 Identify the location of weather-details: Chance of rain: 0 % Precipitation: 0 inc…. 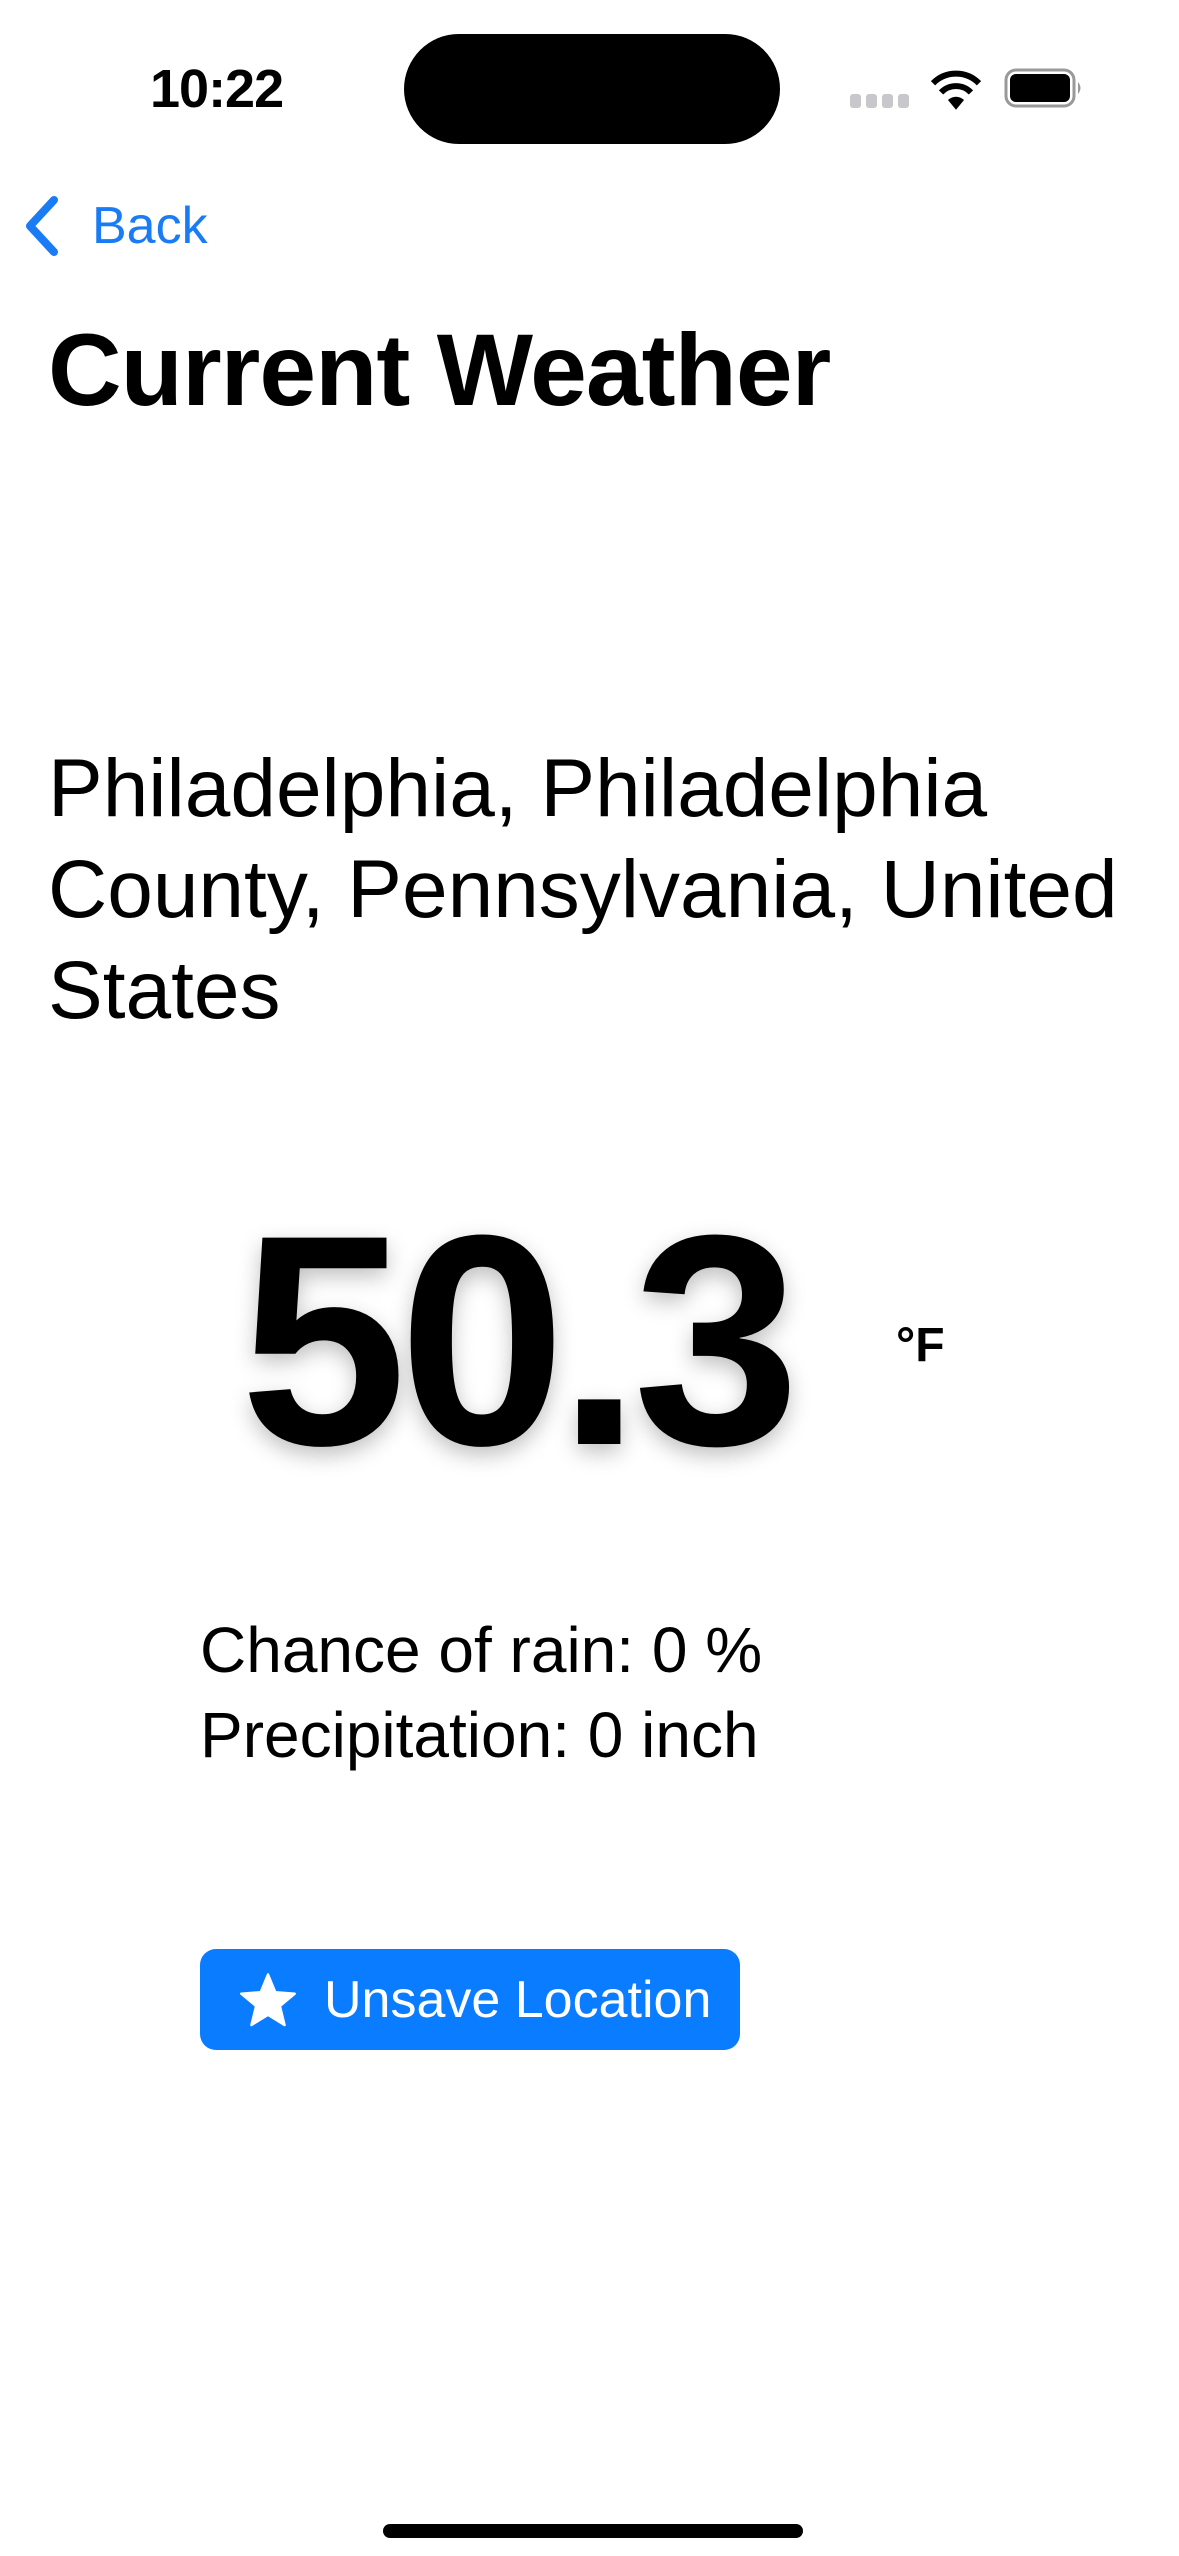
(481, 1693).